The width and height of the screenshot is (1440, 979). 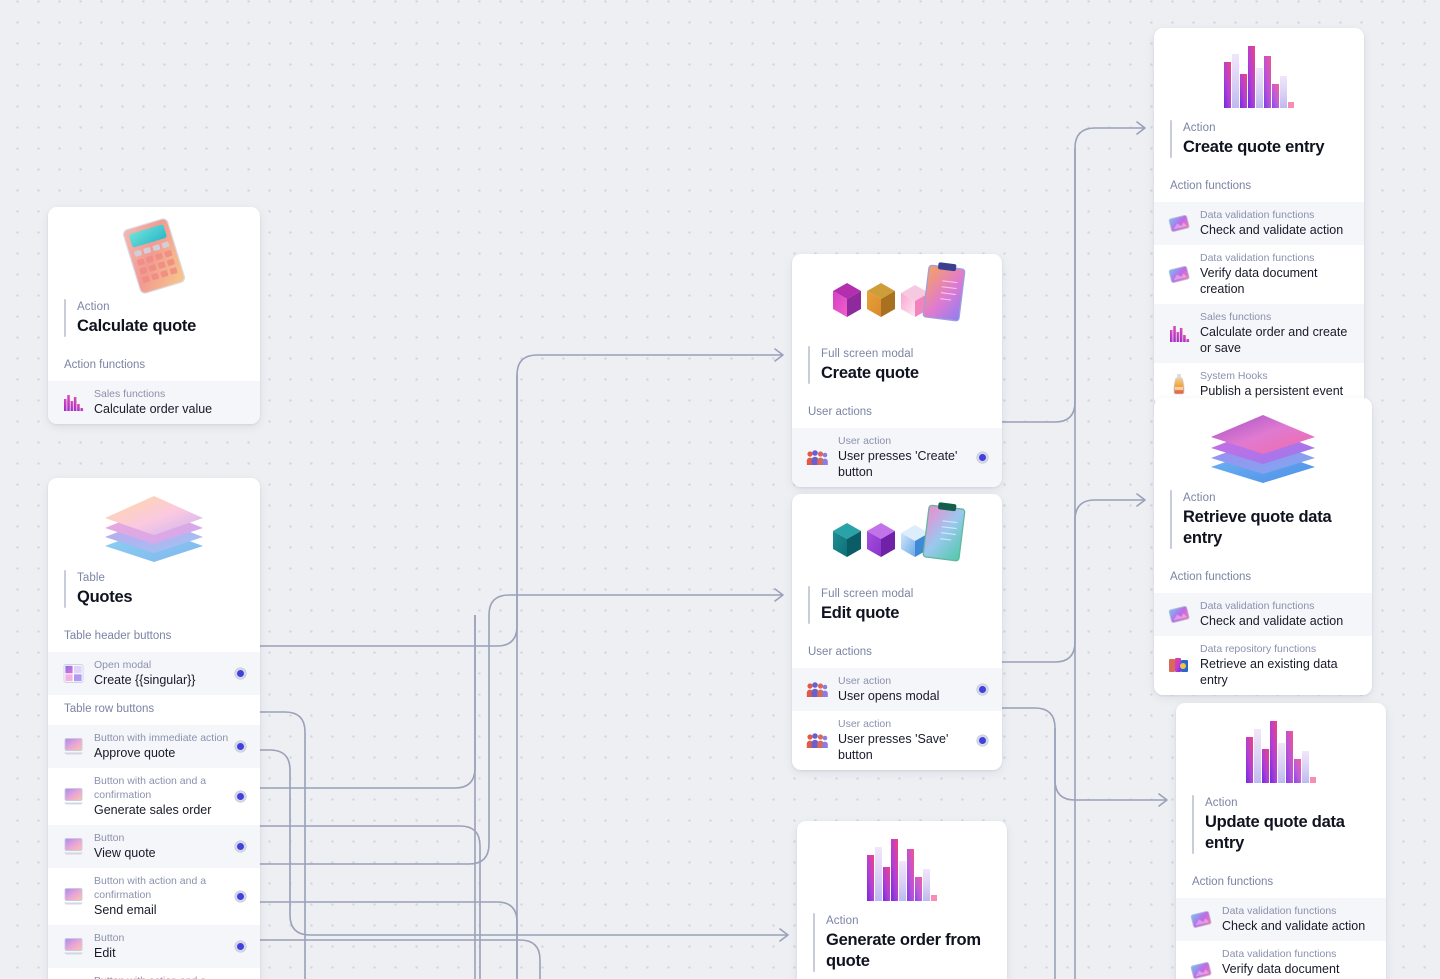 I want to click on list-item-user-presses-create: User action User presses 'Create' button, so click(x=897, y=457).